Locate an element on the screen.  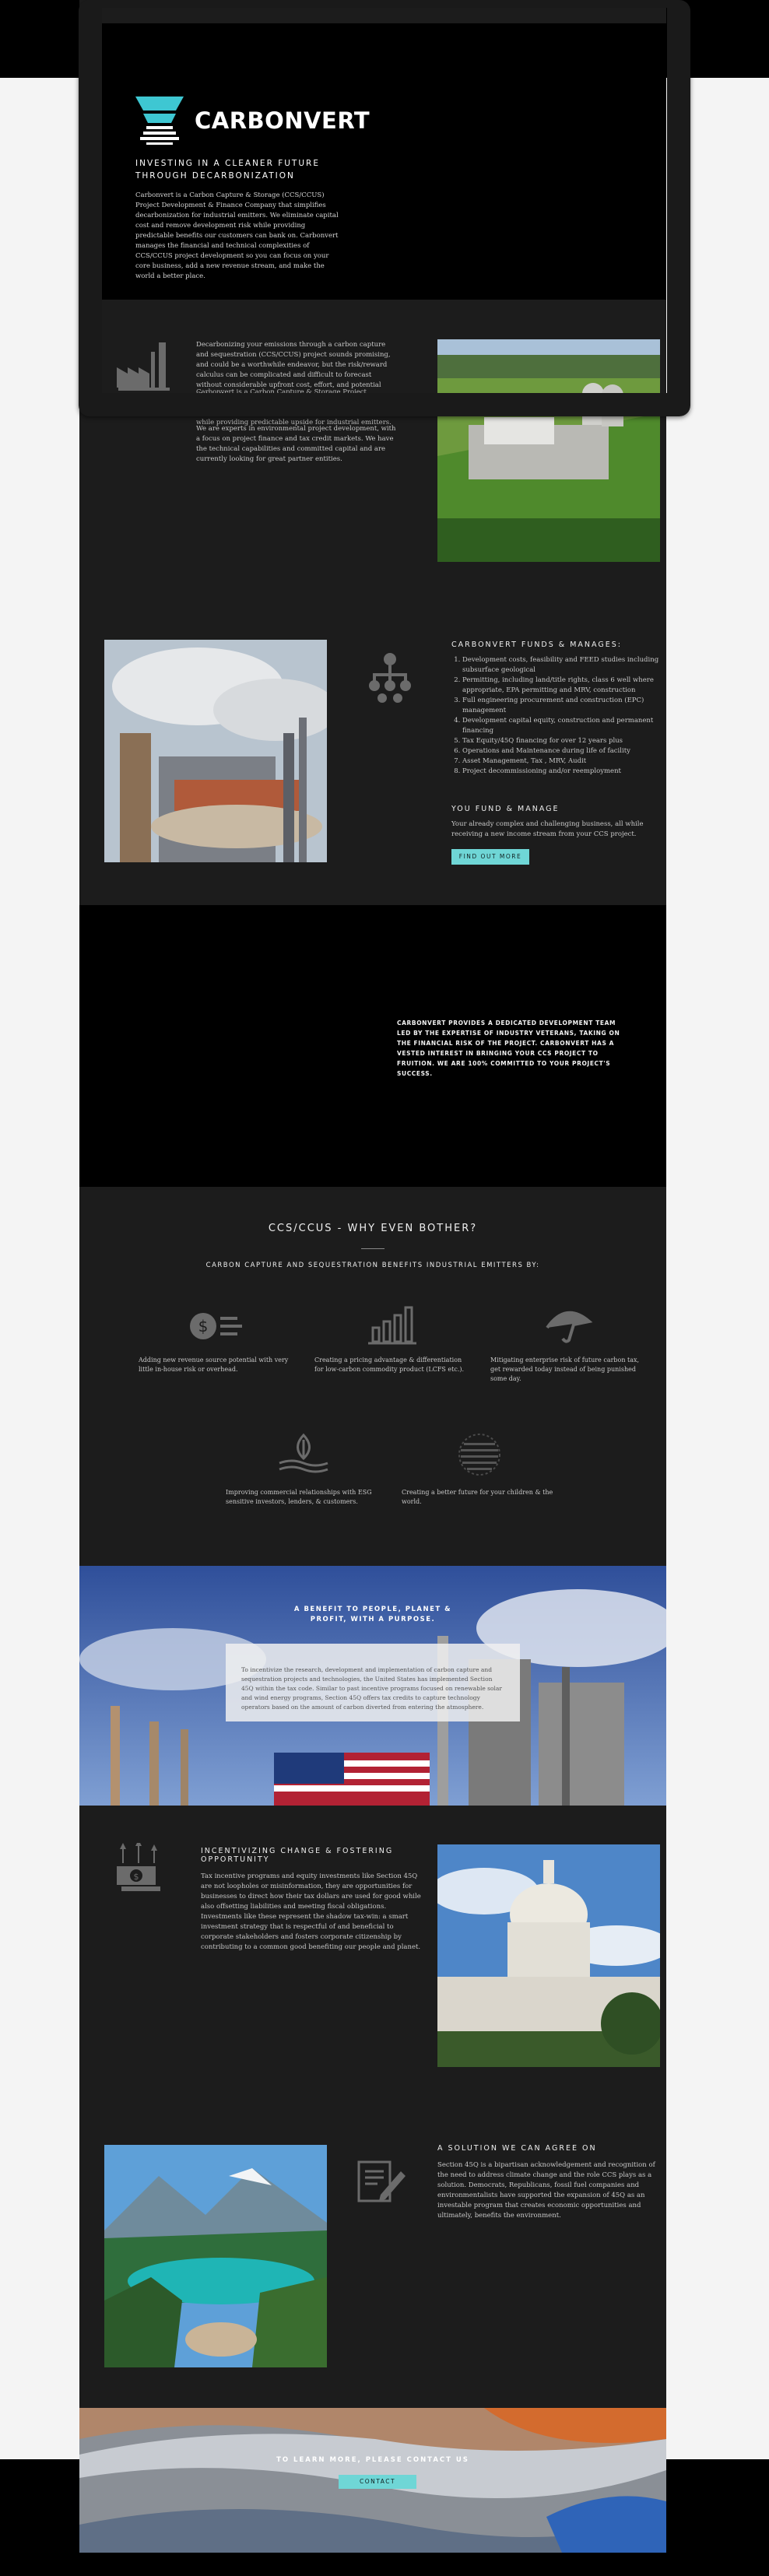
contact-section: TO LEARN MORE, PLEASE CONTACT US CONTACT is located at coordinates (372, 2480).